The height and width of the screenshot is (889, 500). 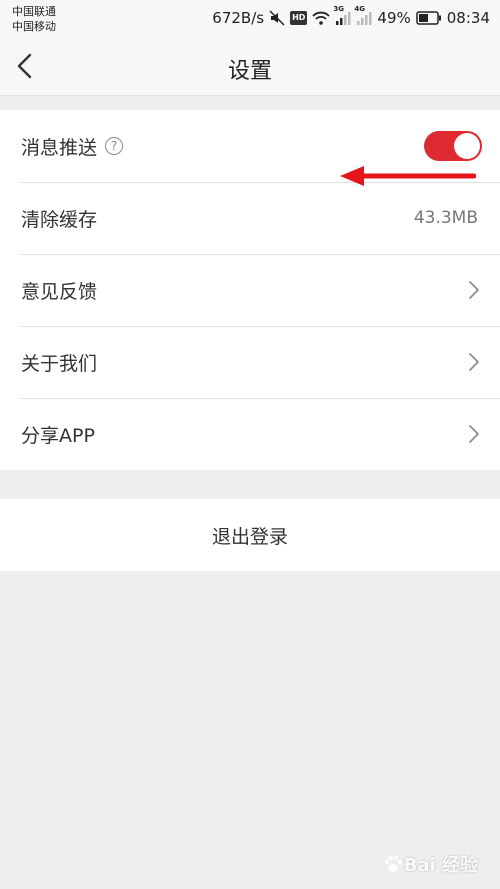 I want to click on baidu-jingyan-watermark: Bai 经验, so click(x=430, y=864).